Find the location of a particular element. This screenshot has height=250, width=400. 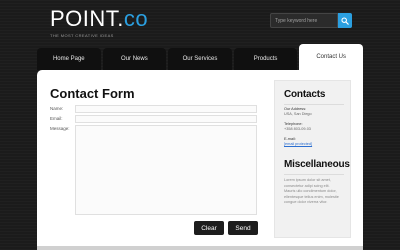

logo-tagline: THE MOST CREATIVE IDEAS is located at coordinates (82, 35).